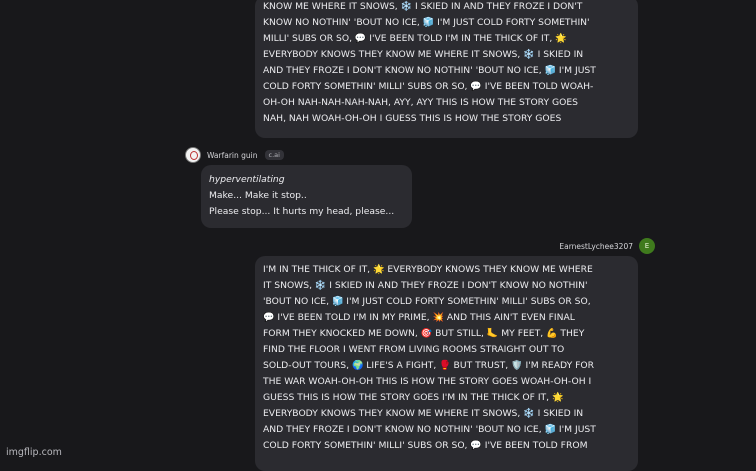 The width and height of the screenshot is (756, 471). What do you see at coordinates (258, 195) in the screenshot?
I see `message-line: Make... Make it stop..` at bounding box center [258, 195].